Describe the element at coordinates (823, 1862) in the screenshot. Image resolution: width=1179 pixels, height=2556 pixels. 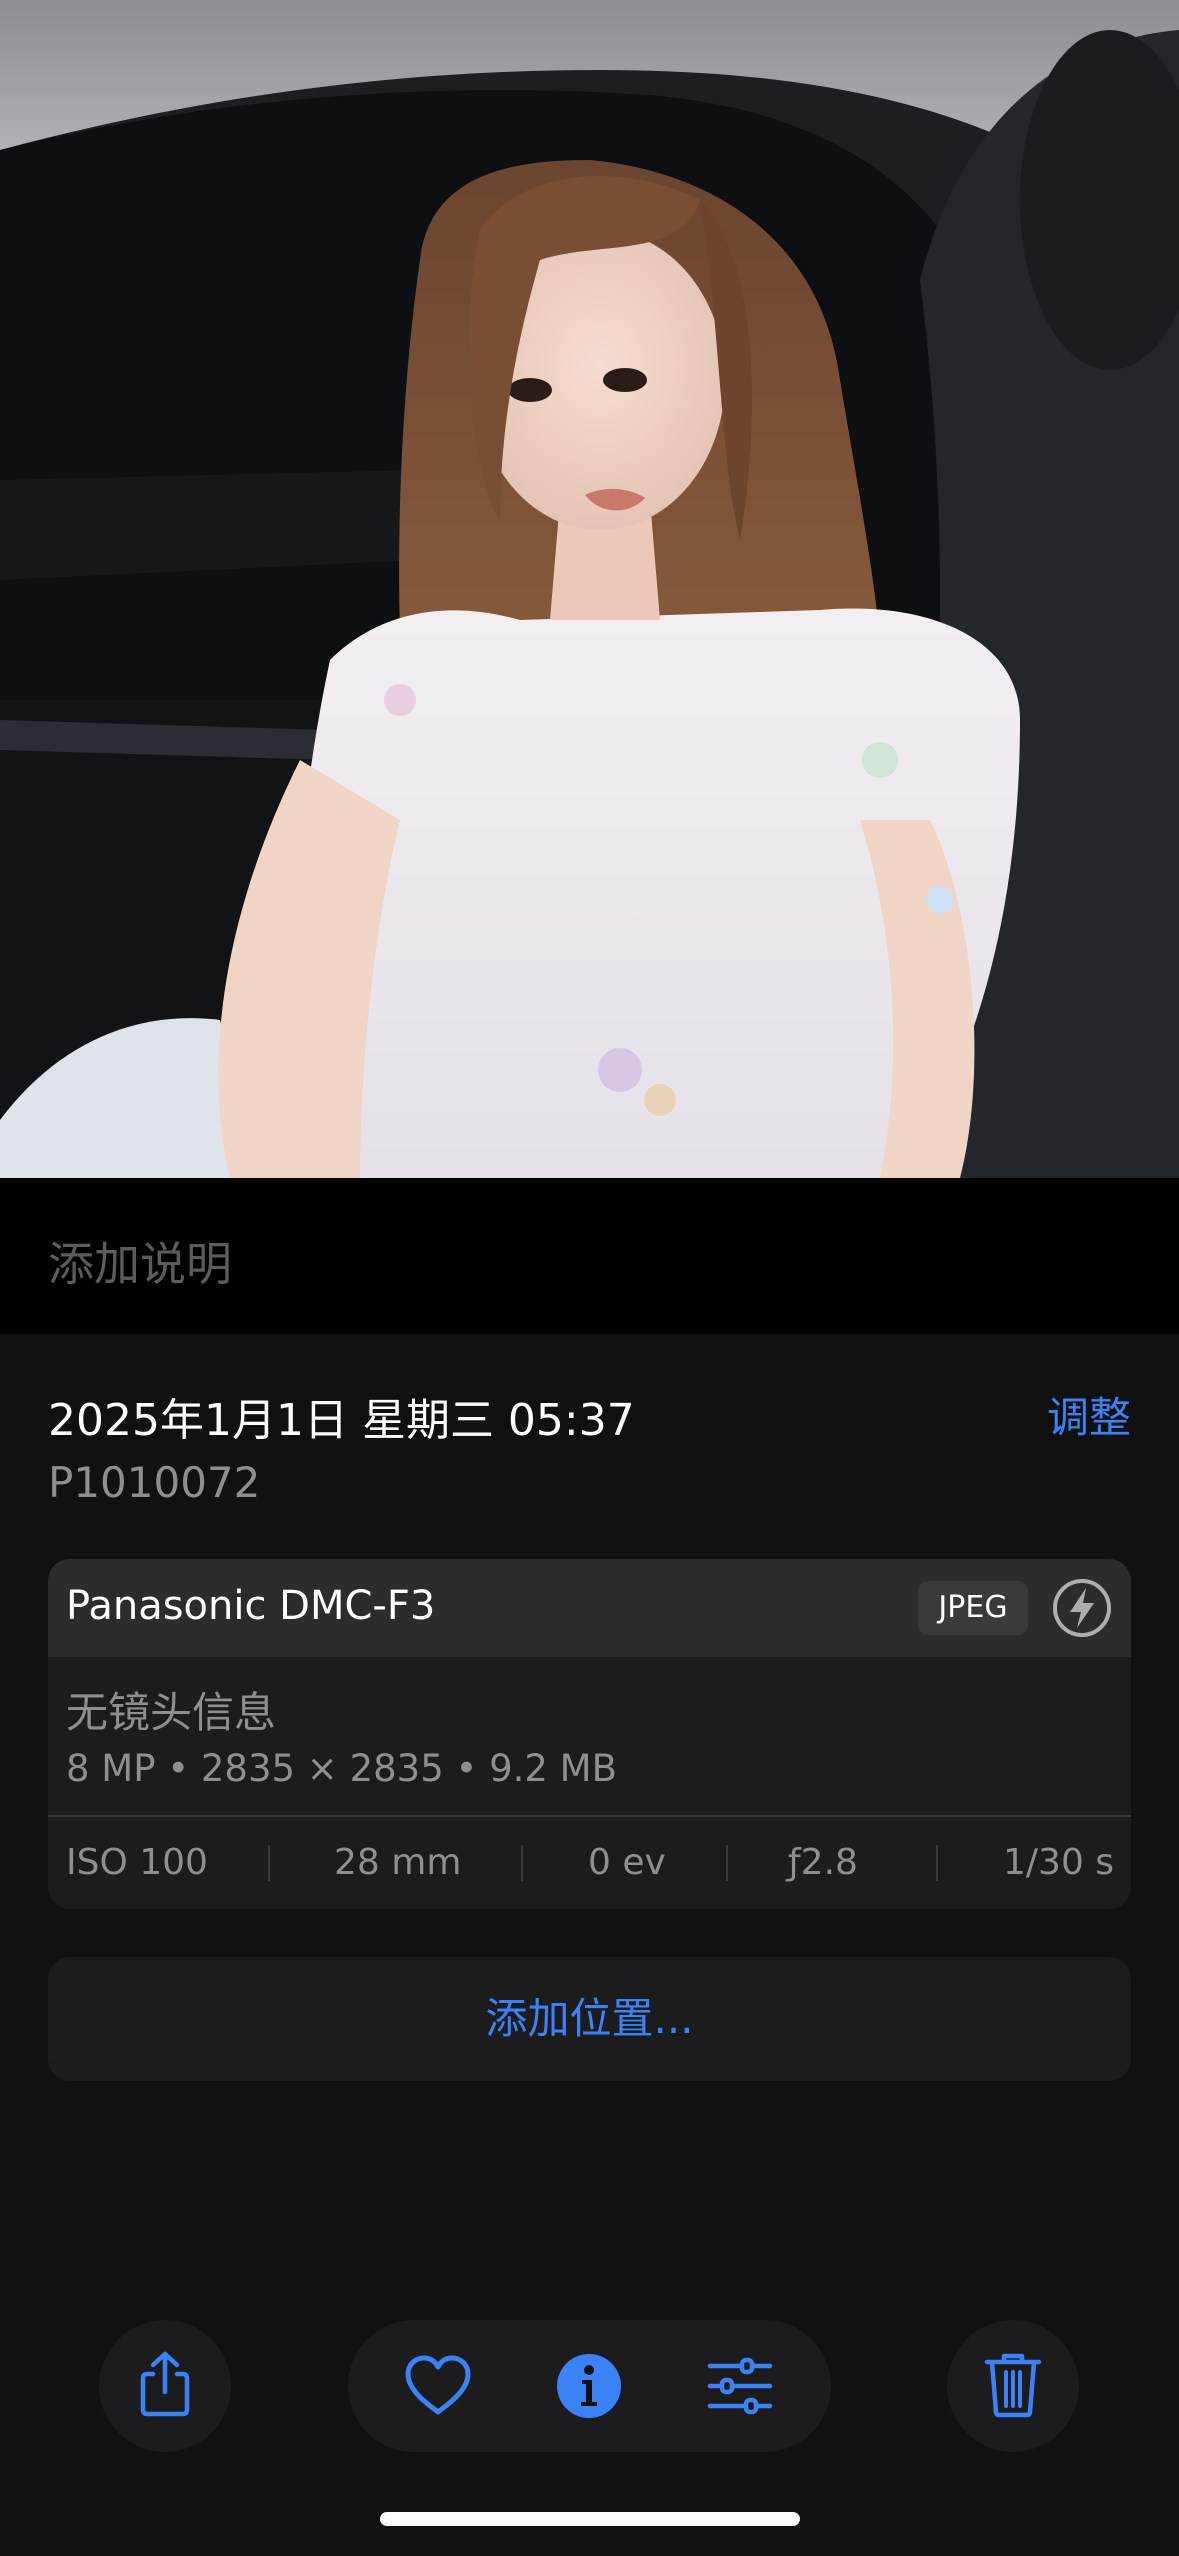
I see `exif-aperture: ƒ2.8` at that location.